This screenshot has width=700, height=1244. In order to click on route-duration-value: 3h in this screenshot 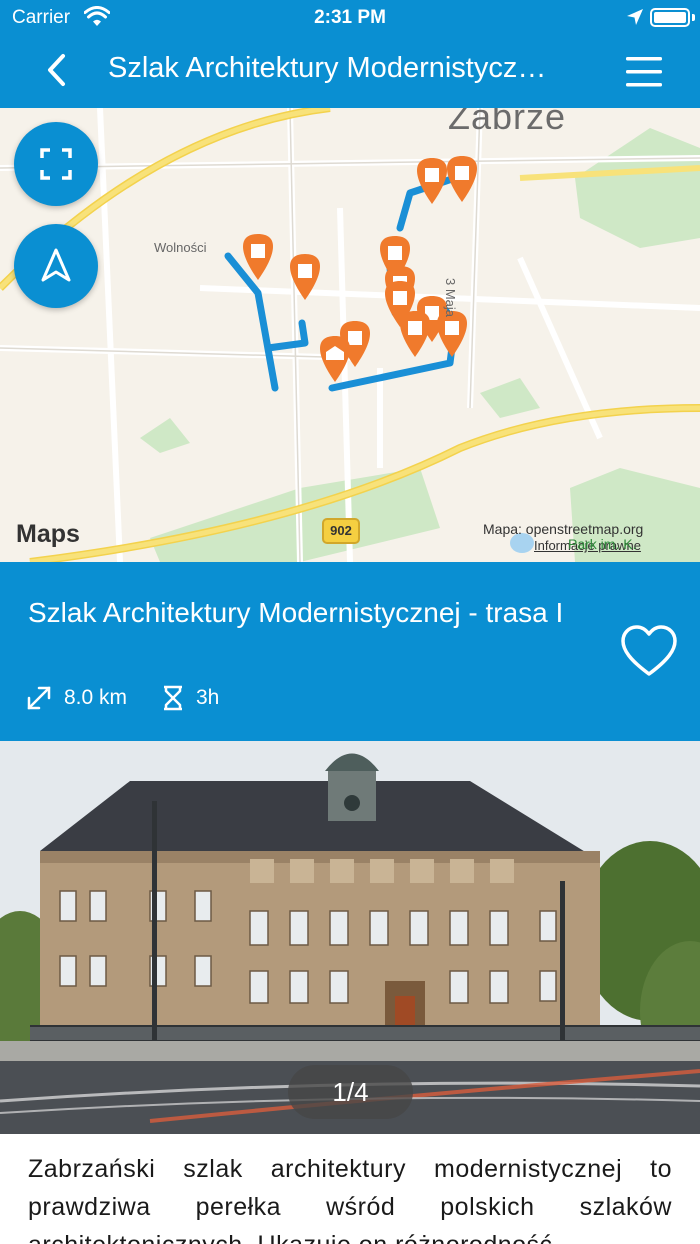, I will do `click(208, 697)`.